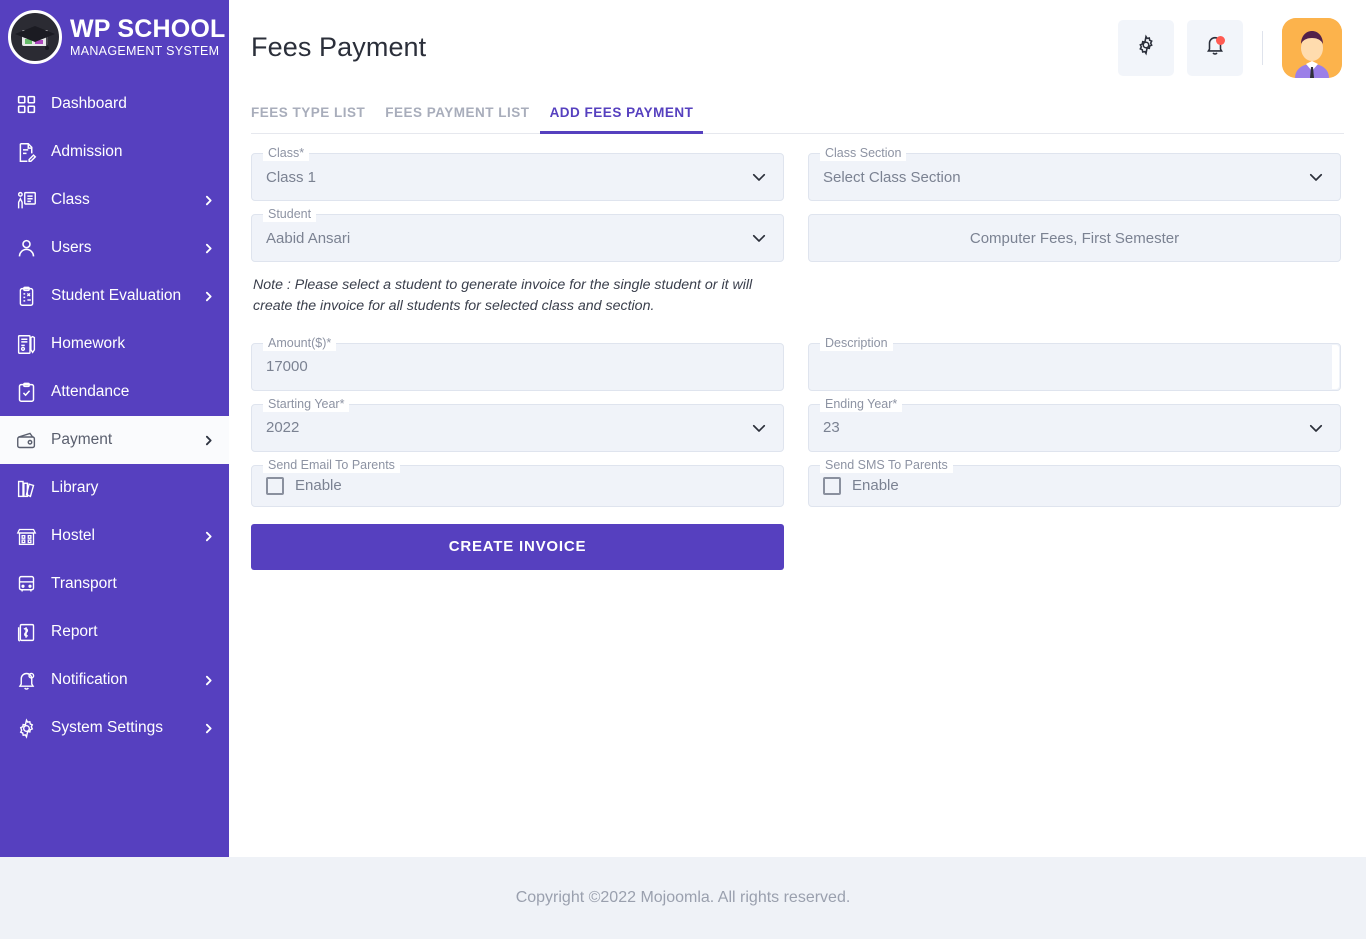 The image size is (1366, 939). Describe the element at coordinates (286, 153) in the screenshot. I see `class-select-label: Class*` at that location.